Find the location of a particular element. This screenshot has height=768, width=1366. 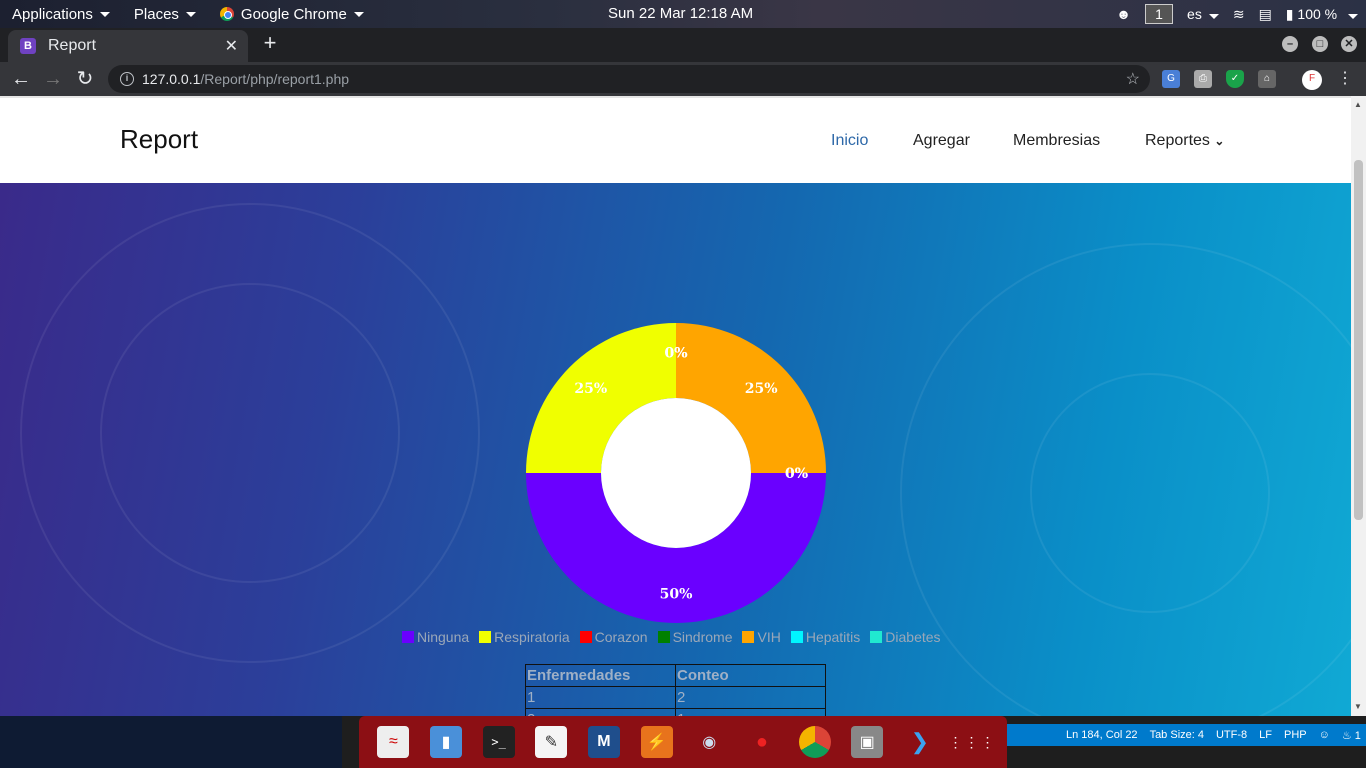

info-icon: i is located at coordinates (127, 79).